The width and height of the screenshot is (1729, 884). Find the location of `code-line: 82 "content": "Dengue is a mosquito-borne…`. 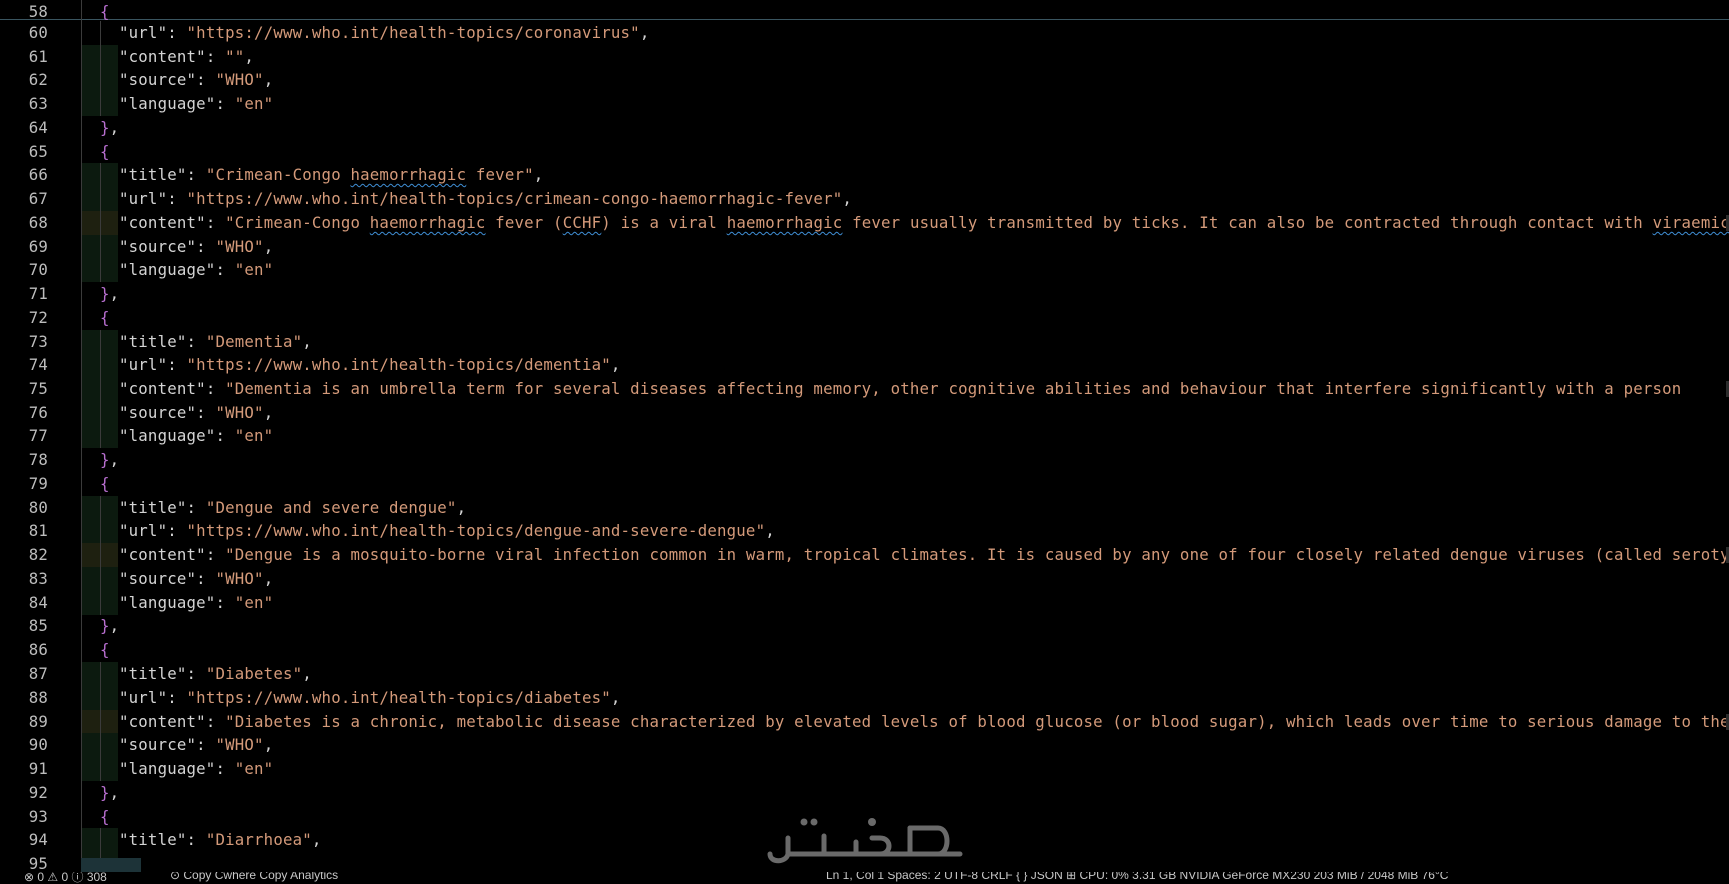

code-line: 82 "content": "Dengue is a mosquito-borne… is located at coordinates (864, 555).